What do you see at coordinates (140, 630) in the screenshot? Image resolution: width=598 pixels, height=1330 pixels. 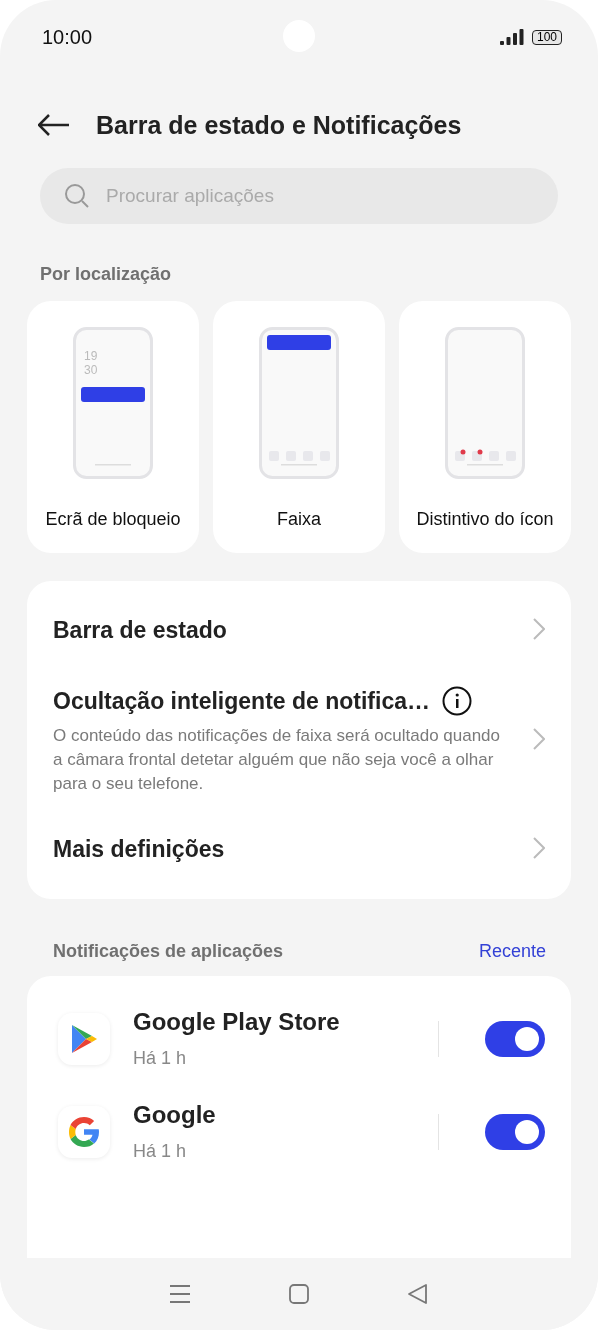 I see `row-title: Barra de estado` at bounding box center [140, 630].